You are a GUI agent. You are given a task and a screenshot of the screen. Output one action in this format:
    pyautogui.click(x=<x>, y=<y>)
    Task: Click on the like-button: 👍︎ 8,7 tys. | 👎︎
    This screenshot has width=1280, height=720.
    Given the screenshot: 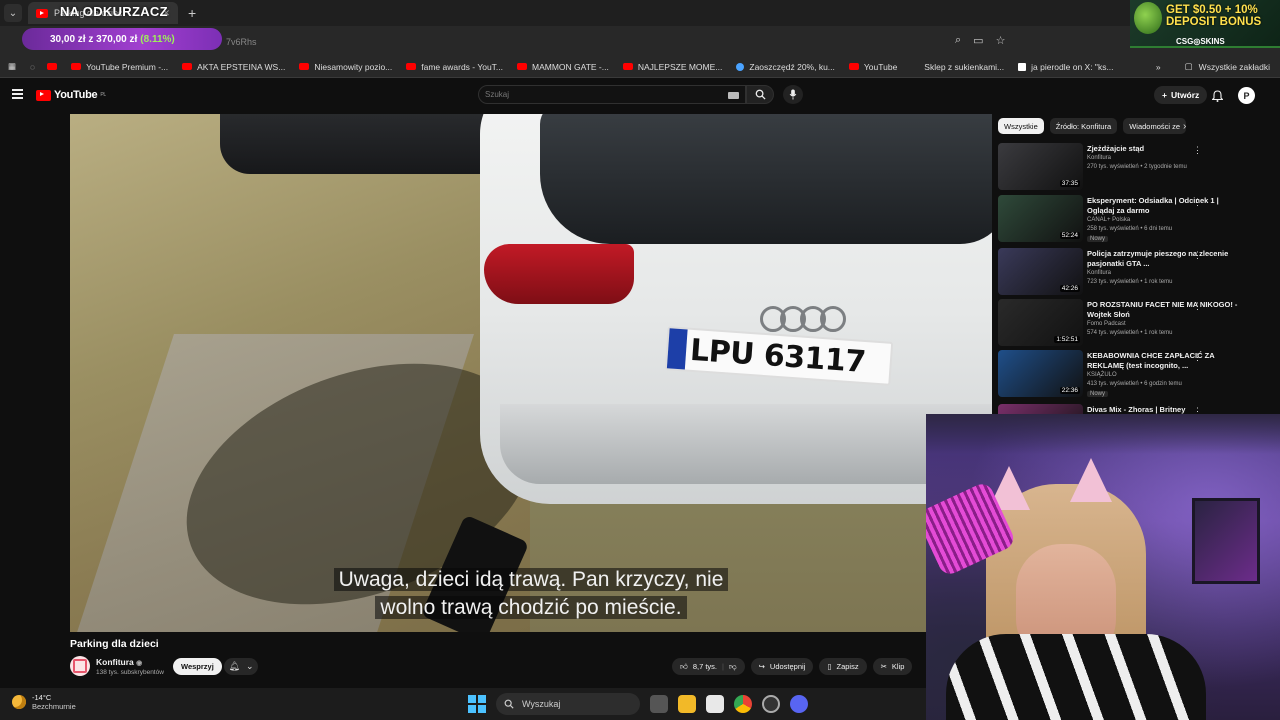 What is the action you would take?
    pyautogui.click(x=708, y=666)
    